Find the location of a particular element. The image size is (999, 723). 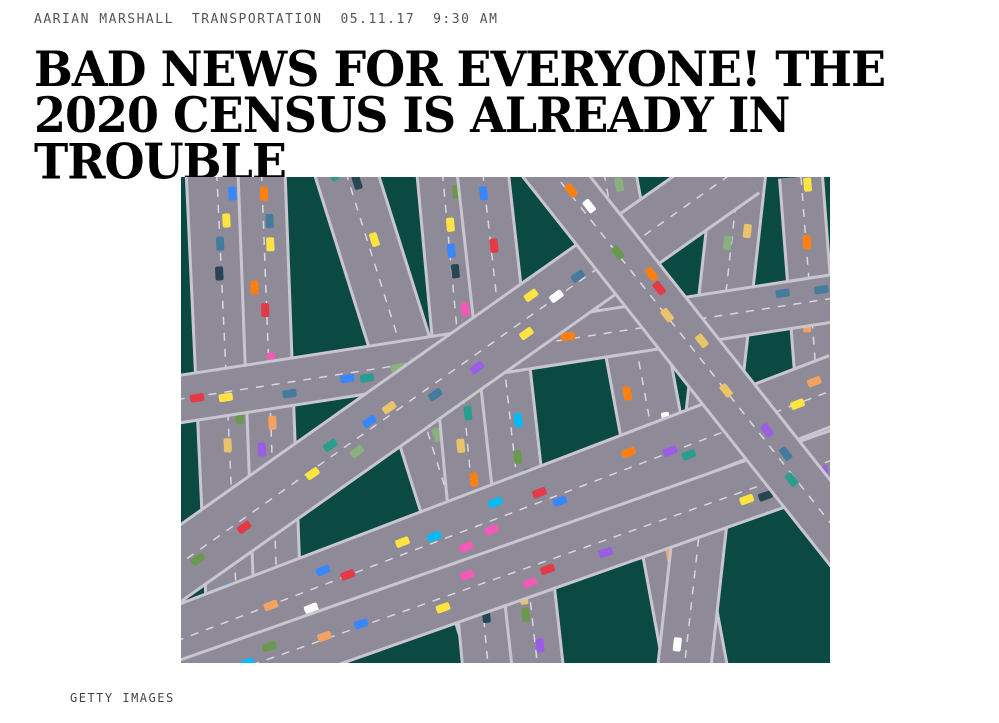

author-link: AARIAN MARSHALL is located at coordinates (104, 19).